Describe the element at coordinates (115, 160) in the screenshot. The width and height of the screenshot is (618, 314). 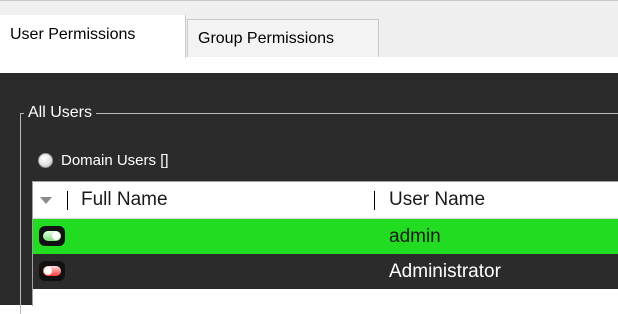
I see `domain-users-radio-label: Domain Users []` at that location.